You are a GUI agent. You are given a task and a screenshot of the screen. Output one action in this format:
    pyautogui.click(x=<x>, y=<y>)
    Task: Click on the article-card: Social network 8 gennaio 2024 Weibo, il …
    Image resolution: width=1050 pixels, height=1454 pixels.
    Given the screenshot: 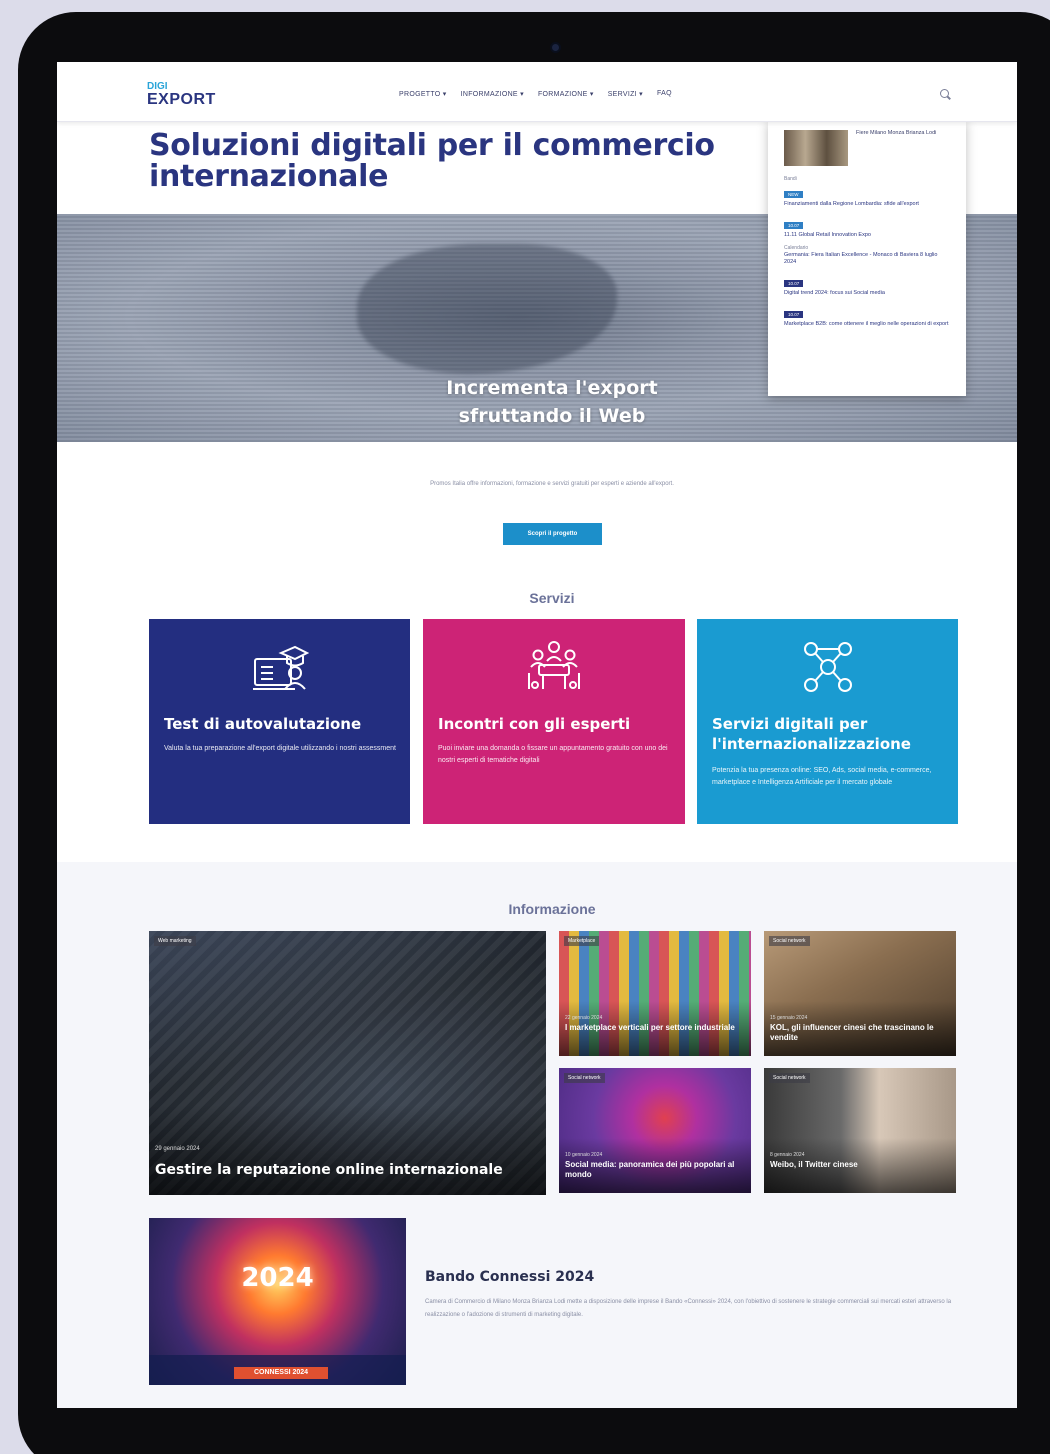 What is the action you would take?
    pyautogui.click(x=860, y=1130)
    